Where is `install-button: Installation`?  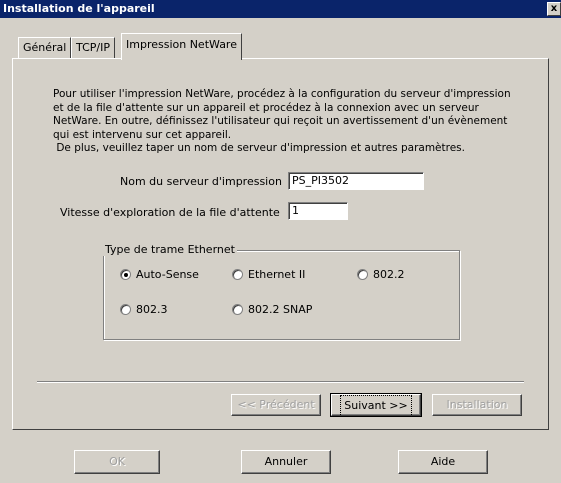 install-button: Installation is located at coordinates (477, 405).